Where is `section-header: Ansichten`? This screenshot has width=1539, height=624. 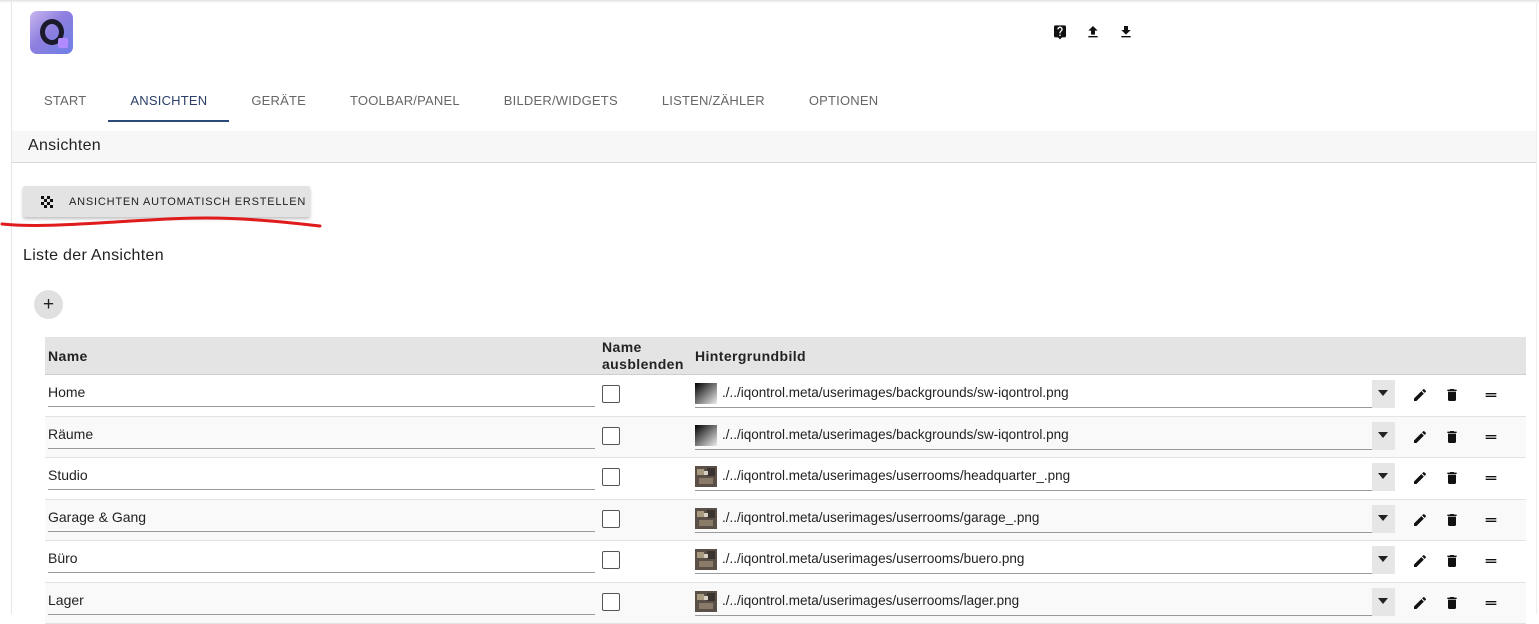
section-header: Ansichten is located at coordinates (774, 147).